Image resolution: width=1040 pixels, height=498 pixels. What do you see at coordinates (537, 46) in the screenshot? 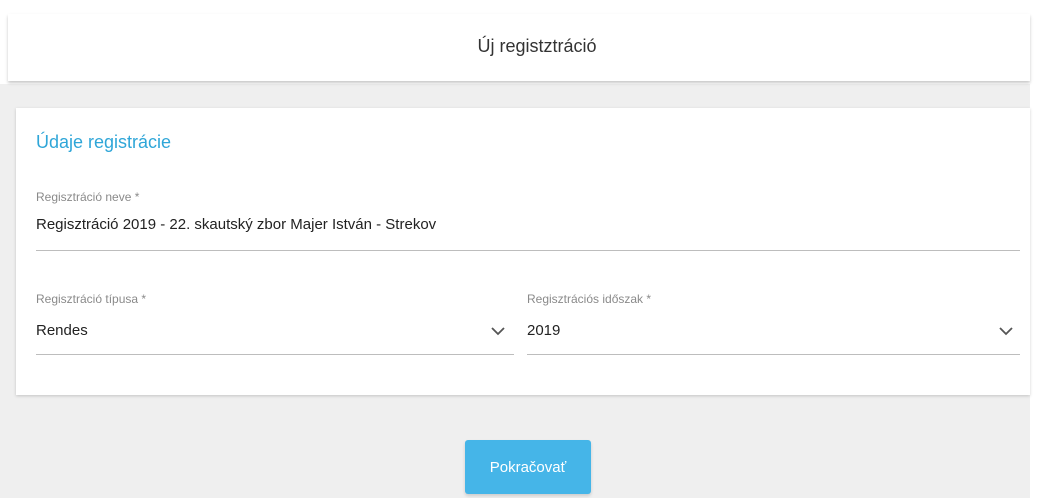
I see `page-title: Új registztráció` at bounding box center [537, 46].